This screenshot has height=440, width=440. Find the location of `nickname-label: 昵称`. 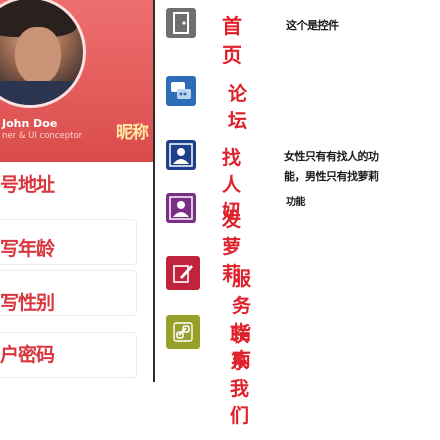

nickname-label: 昵称 is located at coordinates (132, 133).